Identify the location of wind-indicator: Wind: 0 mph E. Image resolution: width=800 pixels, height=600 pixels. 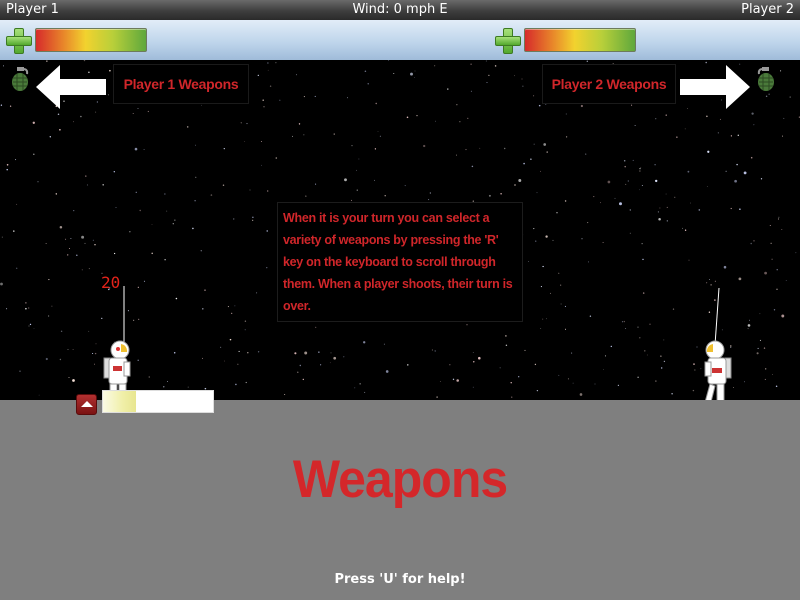
(400, 9).